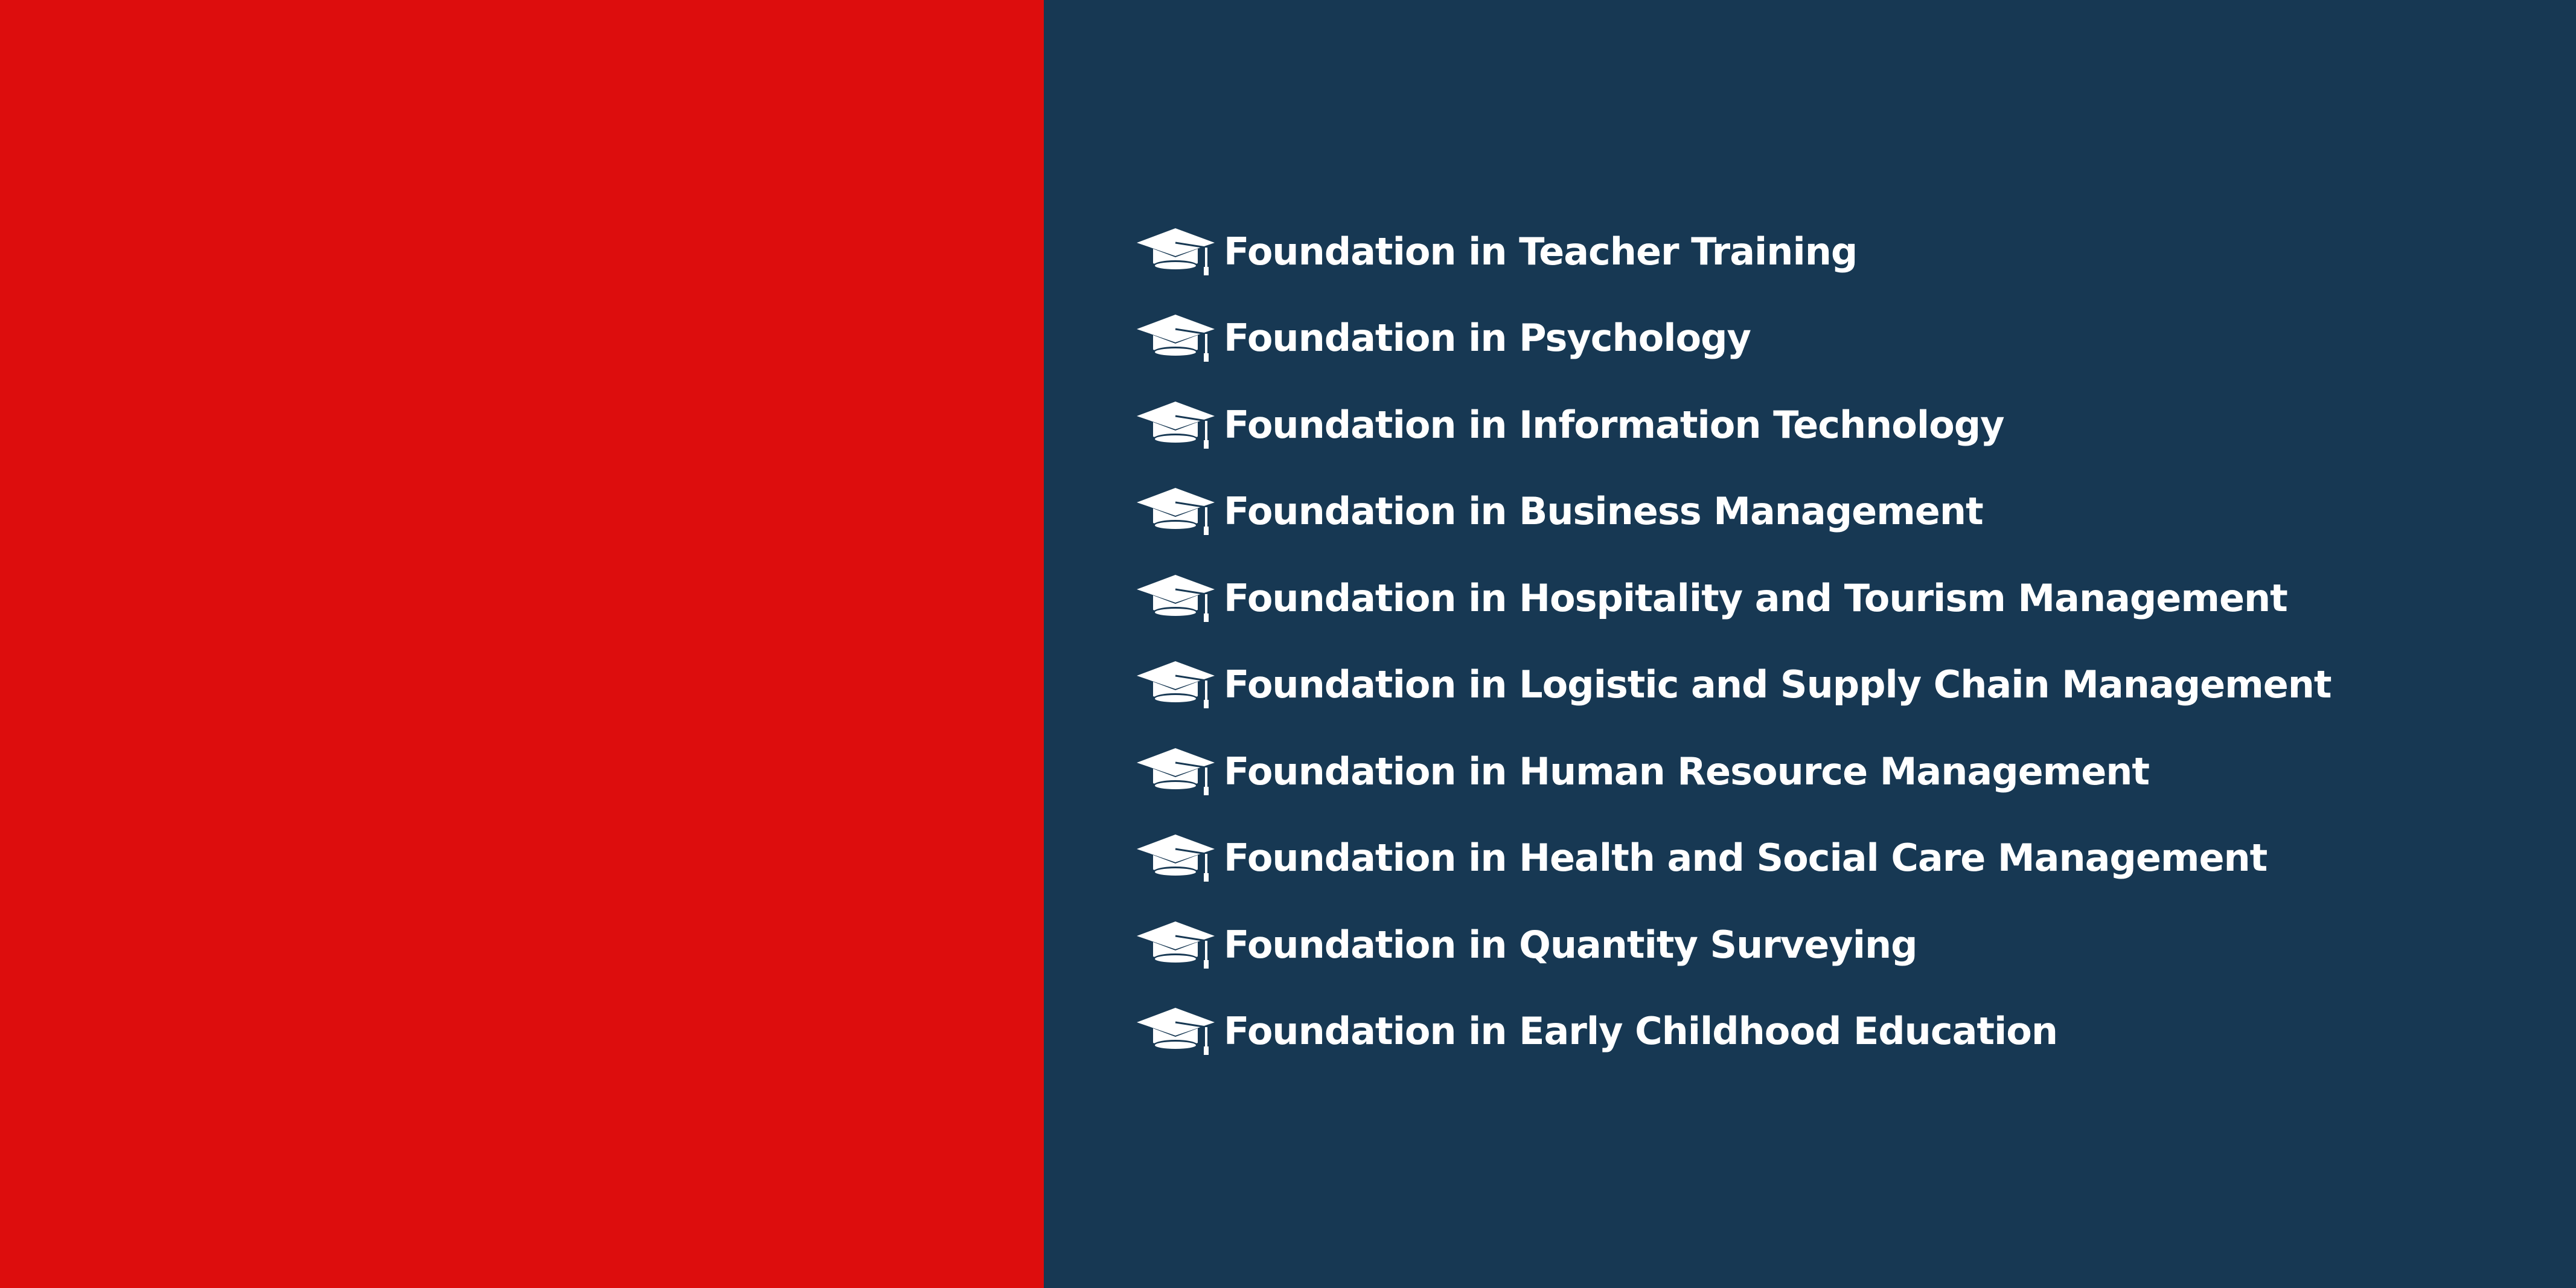  What do you see at coordinates (1687, 771) in the screenshot?
I see `course-label: Foundation in Human Resource Management` at bounding box center [1687, 771].